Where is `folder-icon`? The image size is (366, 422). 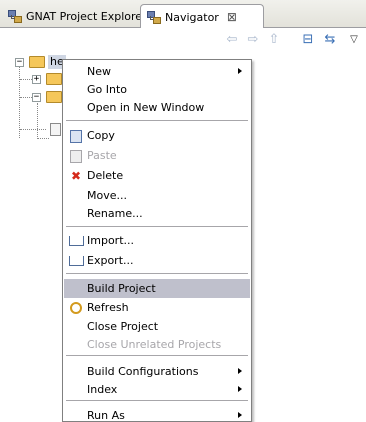 folder-icon is located at coordinates (54, 79).